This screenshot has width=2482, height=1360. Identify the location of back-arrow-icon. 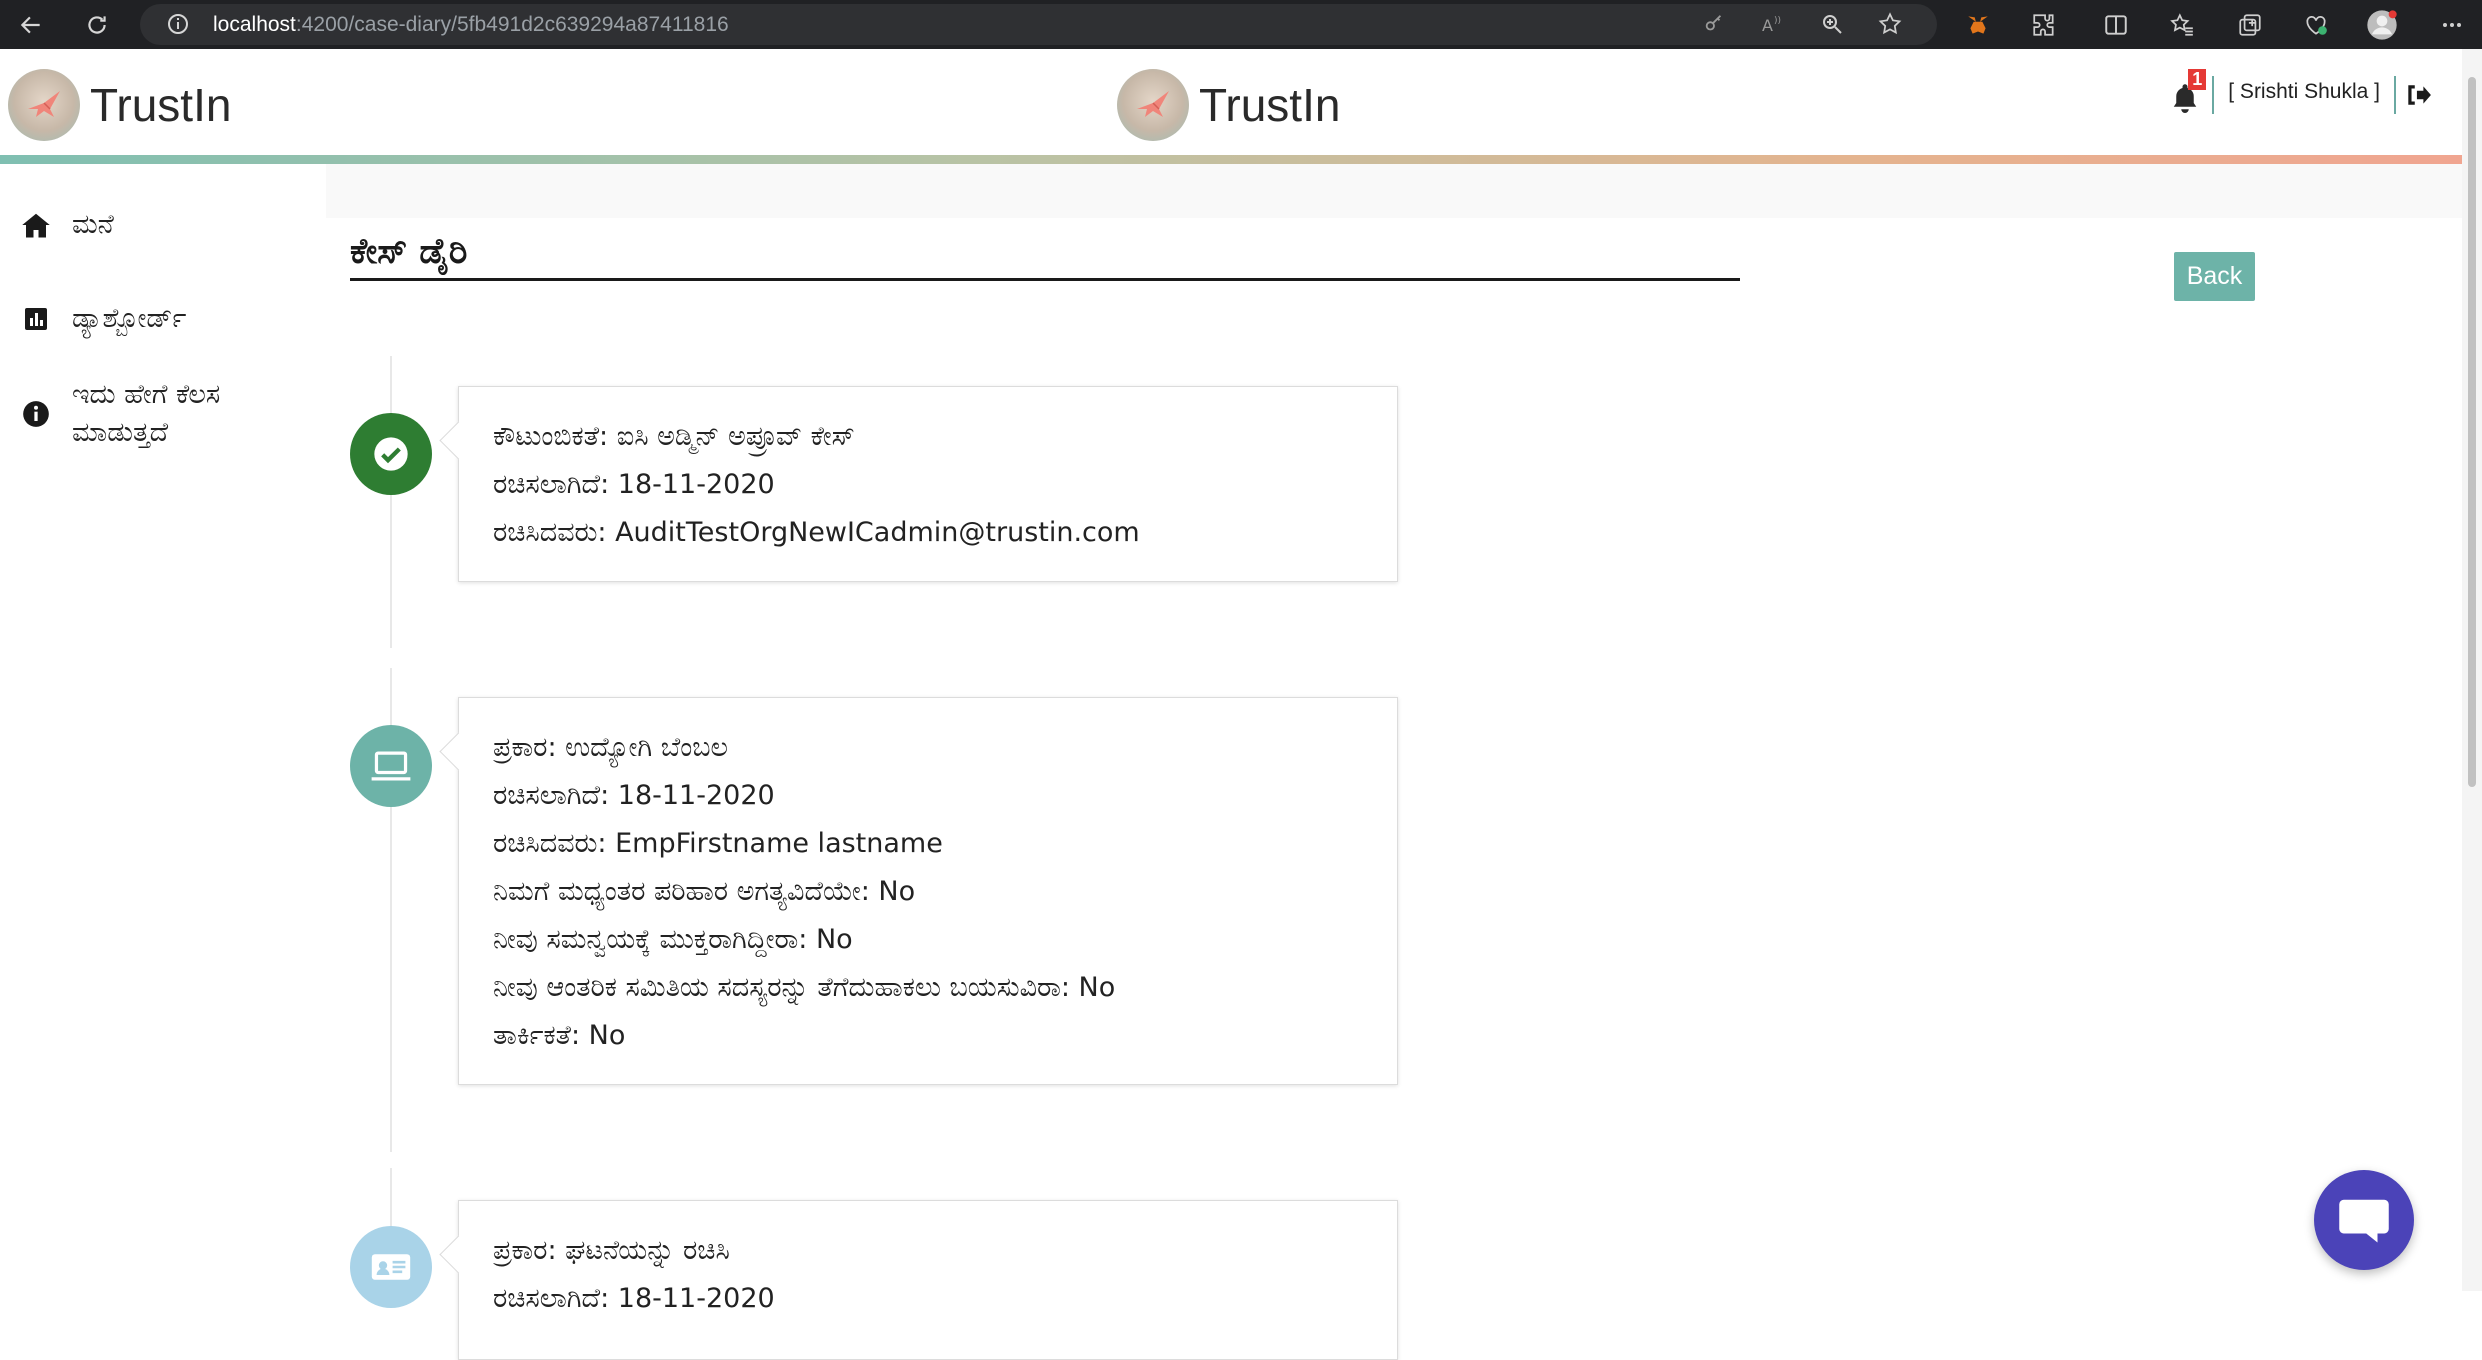
(31, 25).